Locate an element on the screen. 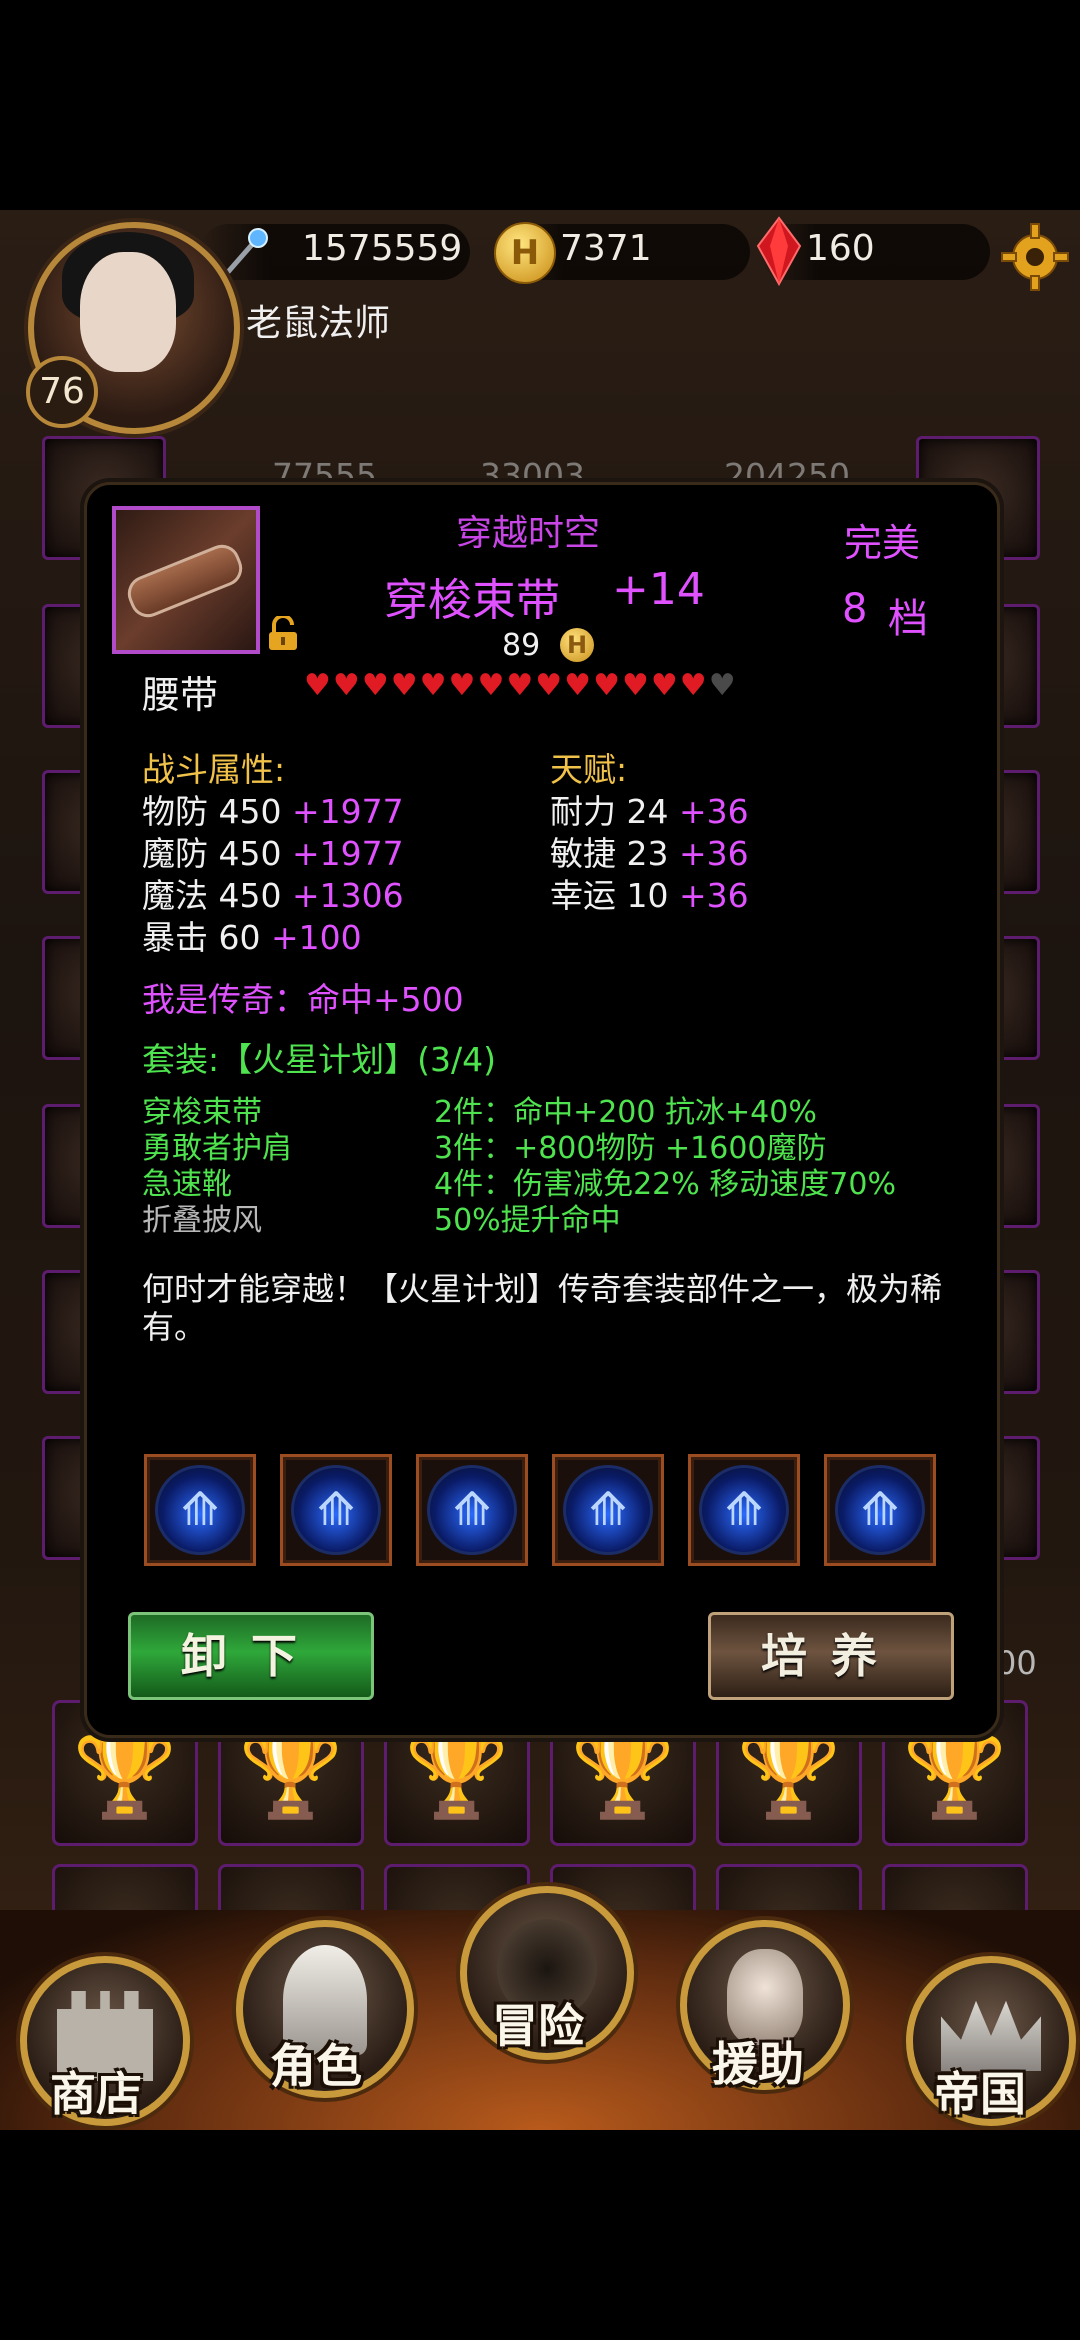  item-enhance: +14 is located at coordinates (658, 589).